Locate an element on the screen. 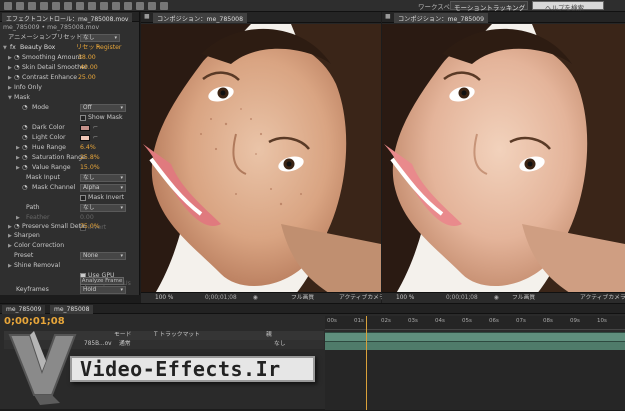  breadcrumb: me_785009 • me_785008.mov is located at coordinates (51, 27).